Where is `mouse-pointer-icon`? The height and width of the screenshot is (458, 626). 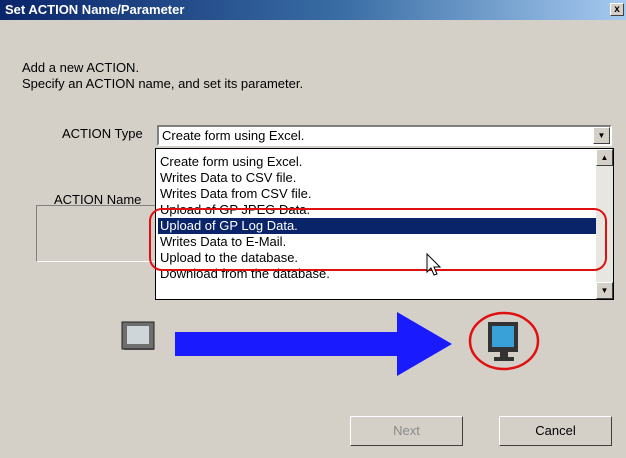 mouse-pointer-icon is located at coordinates (434, 264).